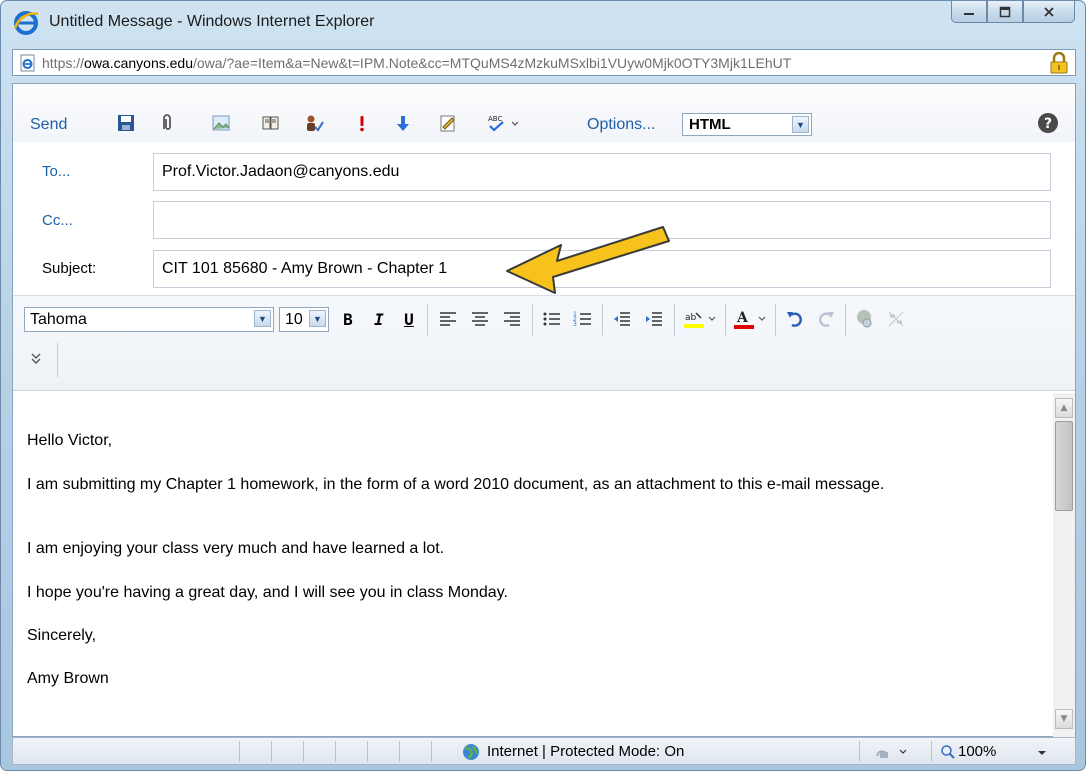  I want to click on underline-button: U, so click(409, 319).